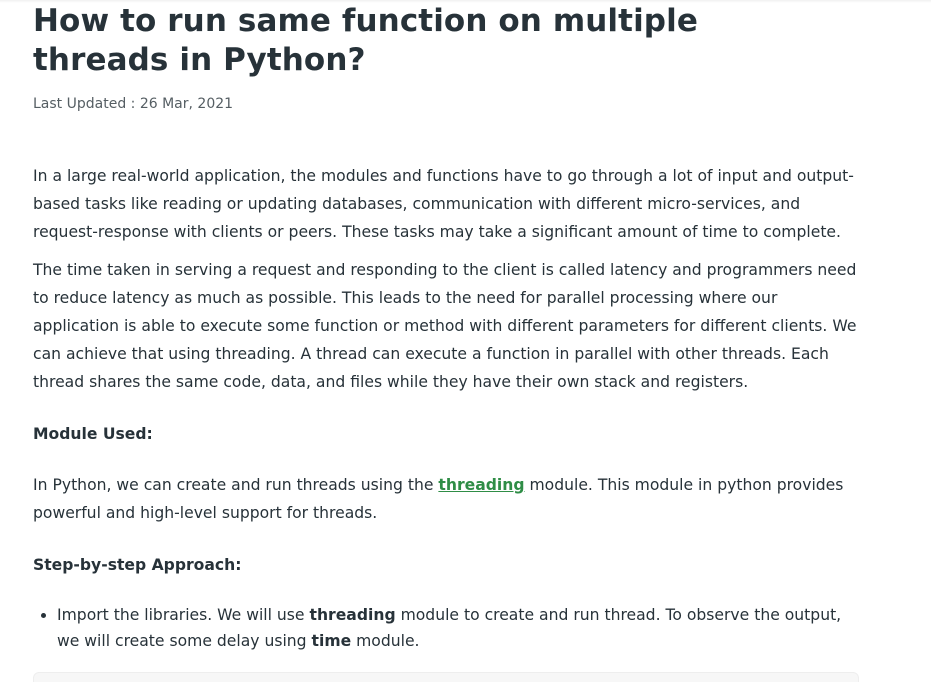 This screenshot has width=931, height=682. What do you see at coordinates (385, 641) in the screenshot?
I see `step-text: module.` at bounding box center [385, 641].